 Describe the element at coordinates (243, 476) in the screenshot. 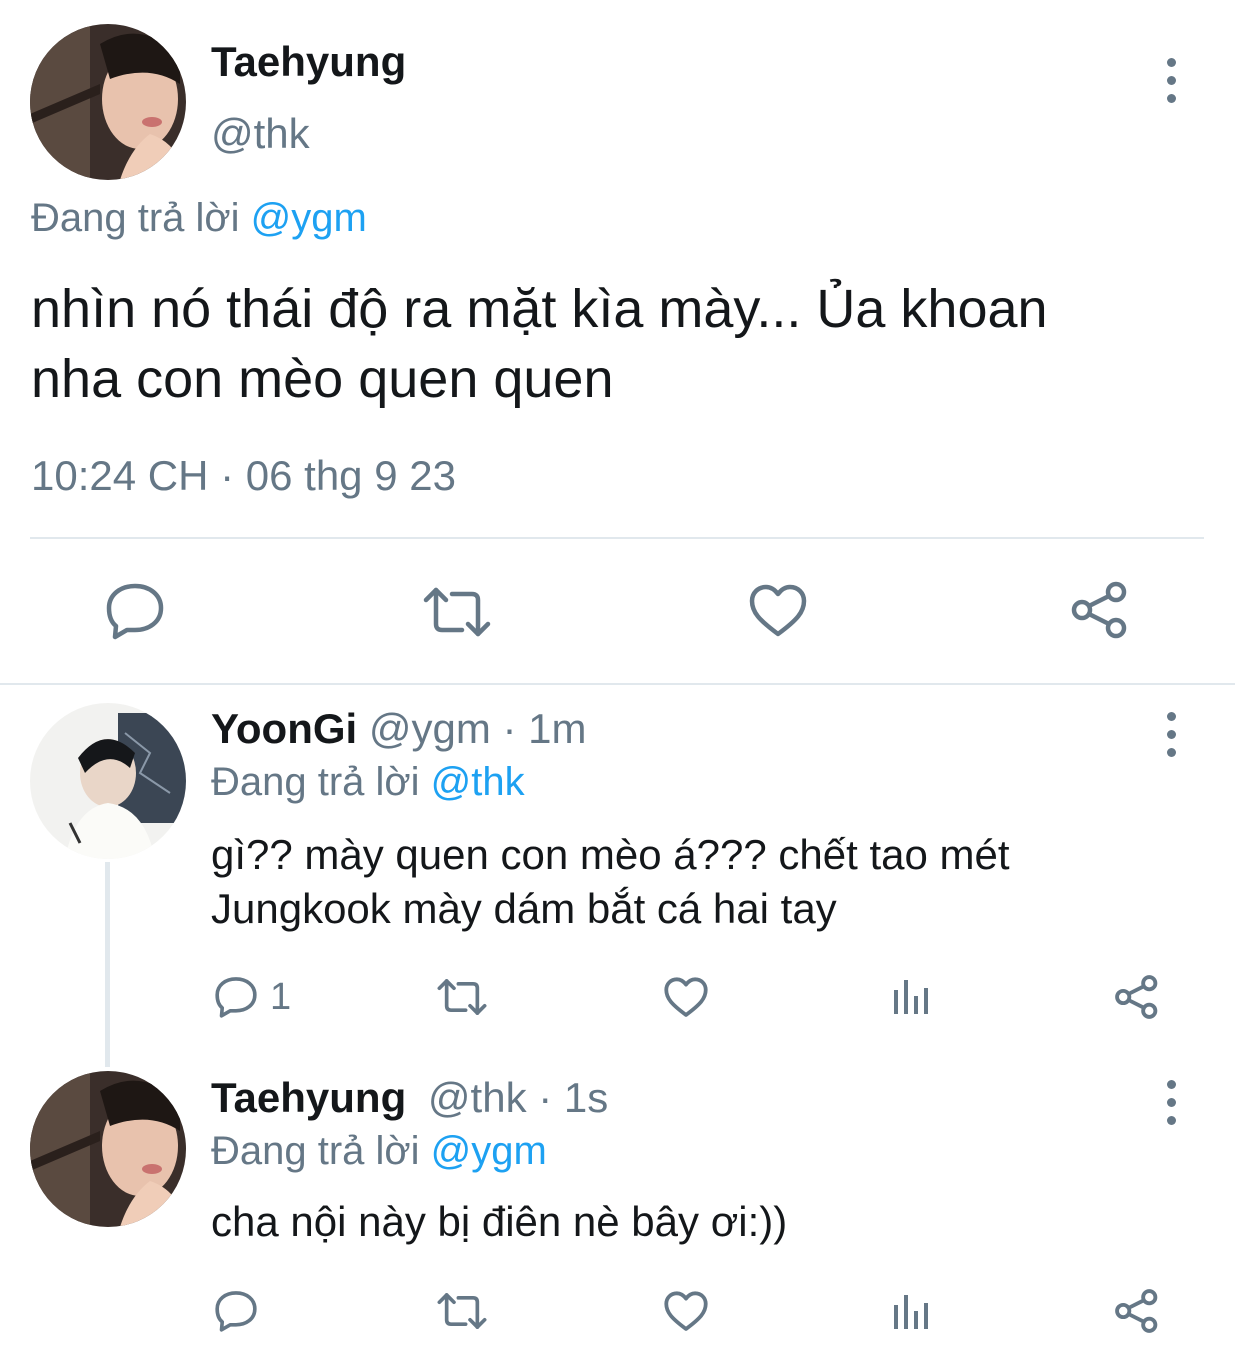

I see `tweet-timestamp: 10:24 CH · 06 thg 9 23` at that location.